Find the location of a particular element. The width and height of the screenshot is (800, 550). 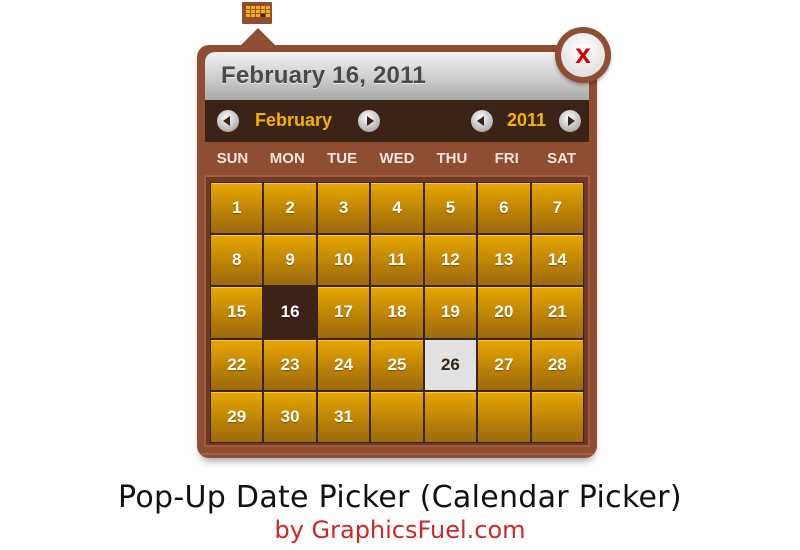

day-cell: 10 is located at coordinates (343, 260).